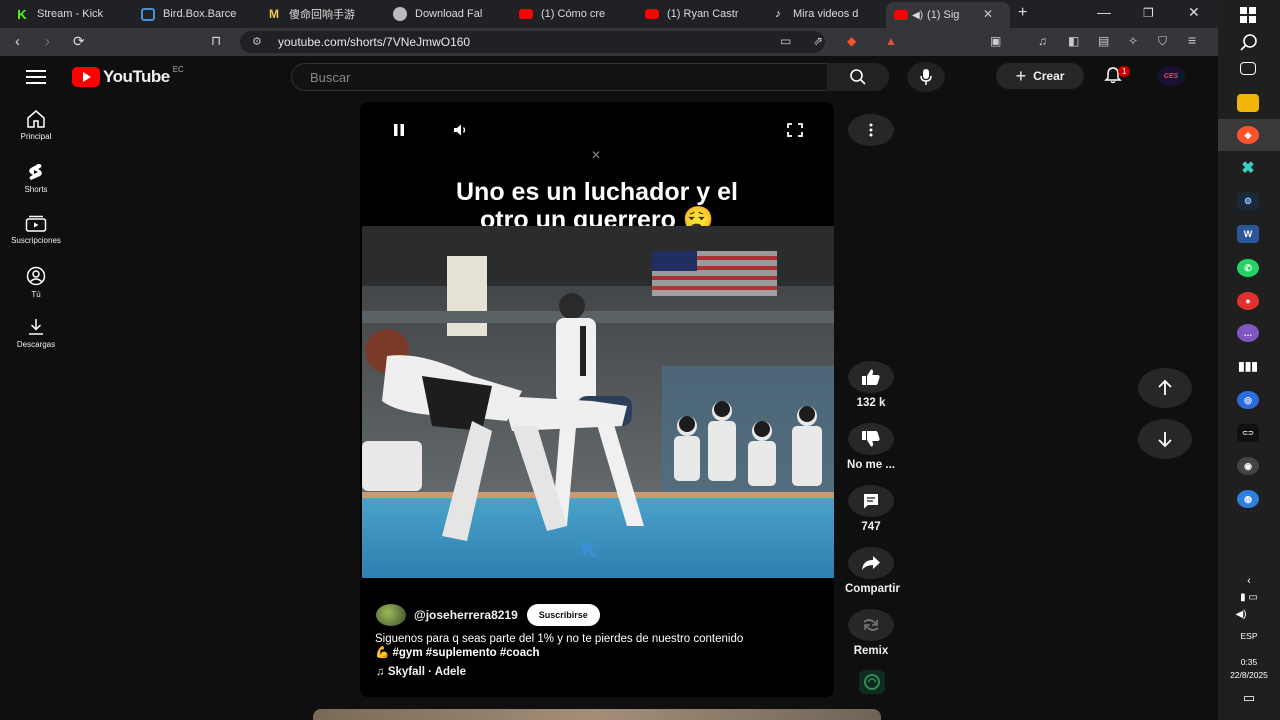 Image resolution: width=1280 pixels, height=720 pixels. I want to click on sidebar-item-label: Principal, so click(36, 136).